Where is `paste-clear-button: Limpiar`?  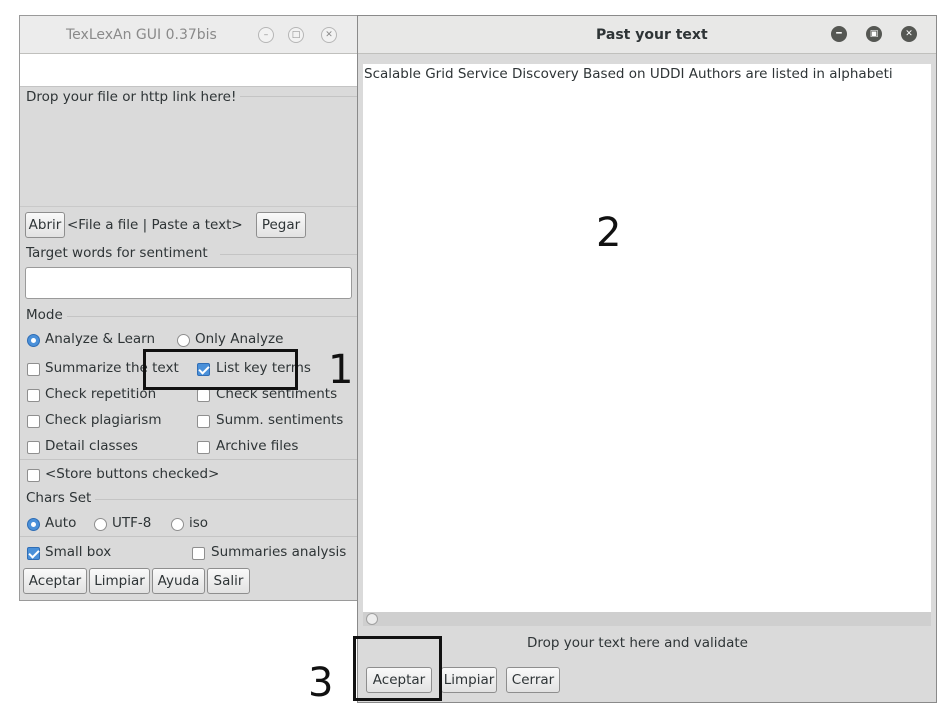
paste-clear-button: Limpiar is located at coordinates (469, 680).